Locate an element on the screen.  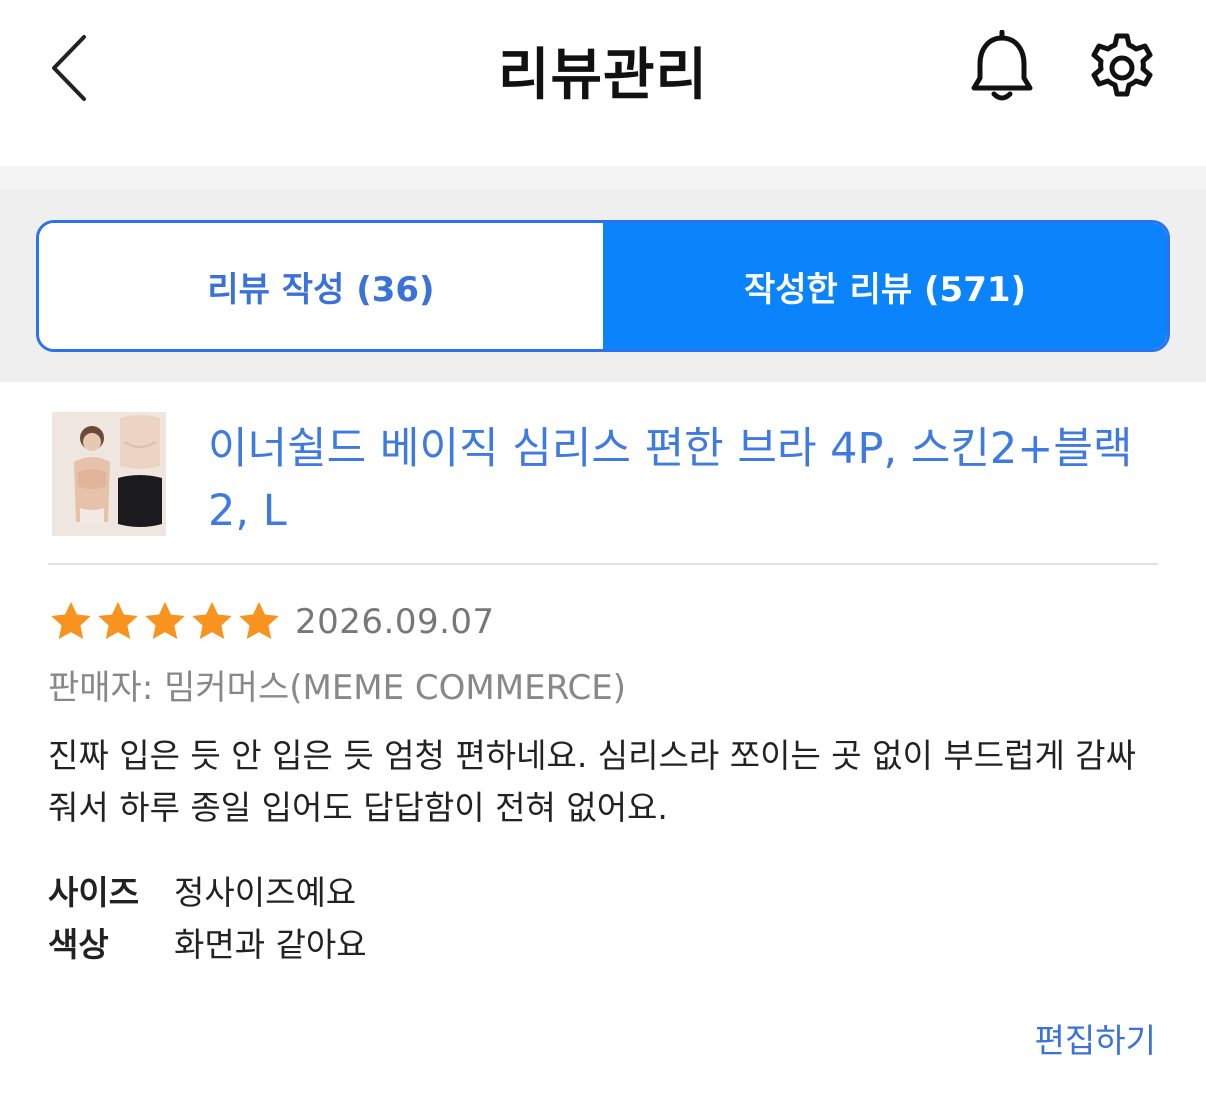
tab-written-reviews: 작성한 리뷰 (571) is located at coordinates (885, 286).